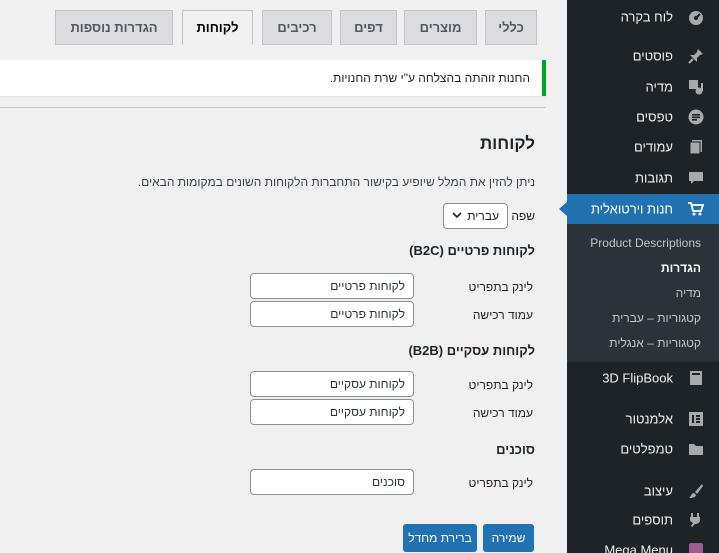 Image resolution: width=719 pixels, height=553 pixels. Describe the element at coordinates (440, 27) in the screenshot. I see `tab-products: מוצרים` at that location.